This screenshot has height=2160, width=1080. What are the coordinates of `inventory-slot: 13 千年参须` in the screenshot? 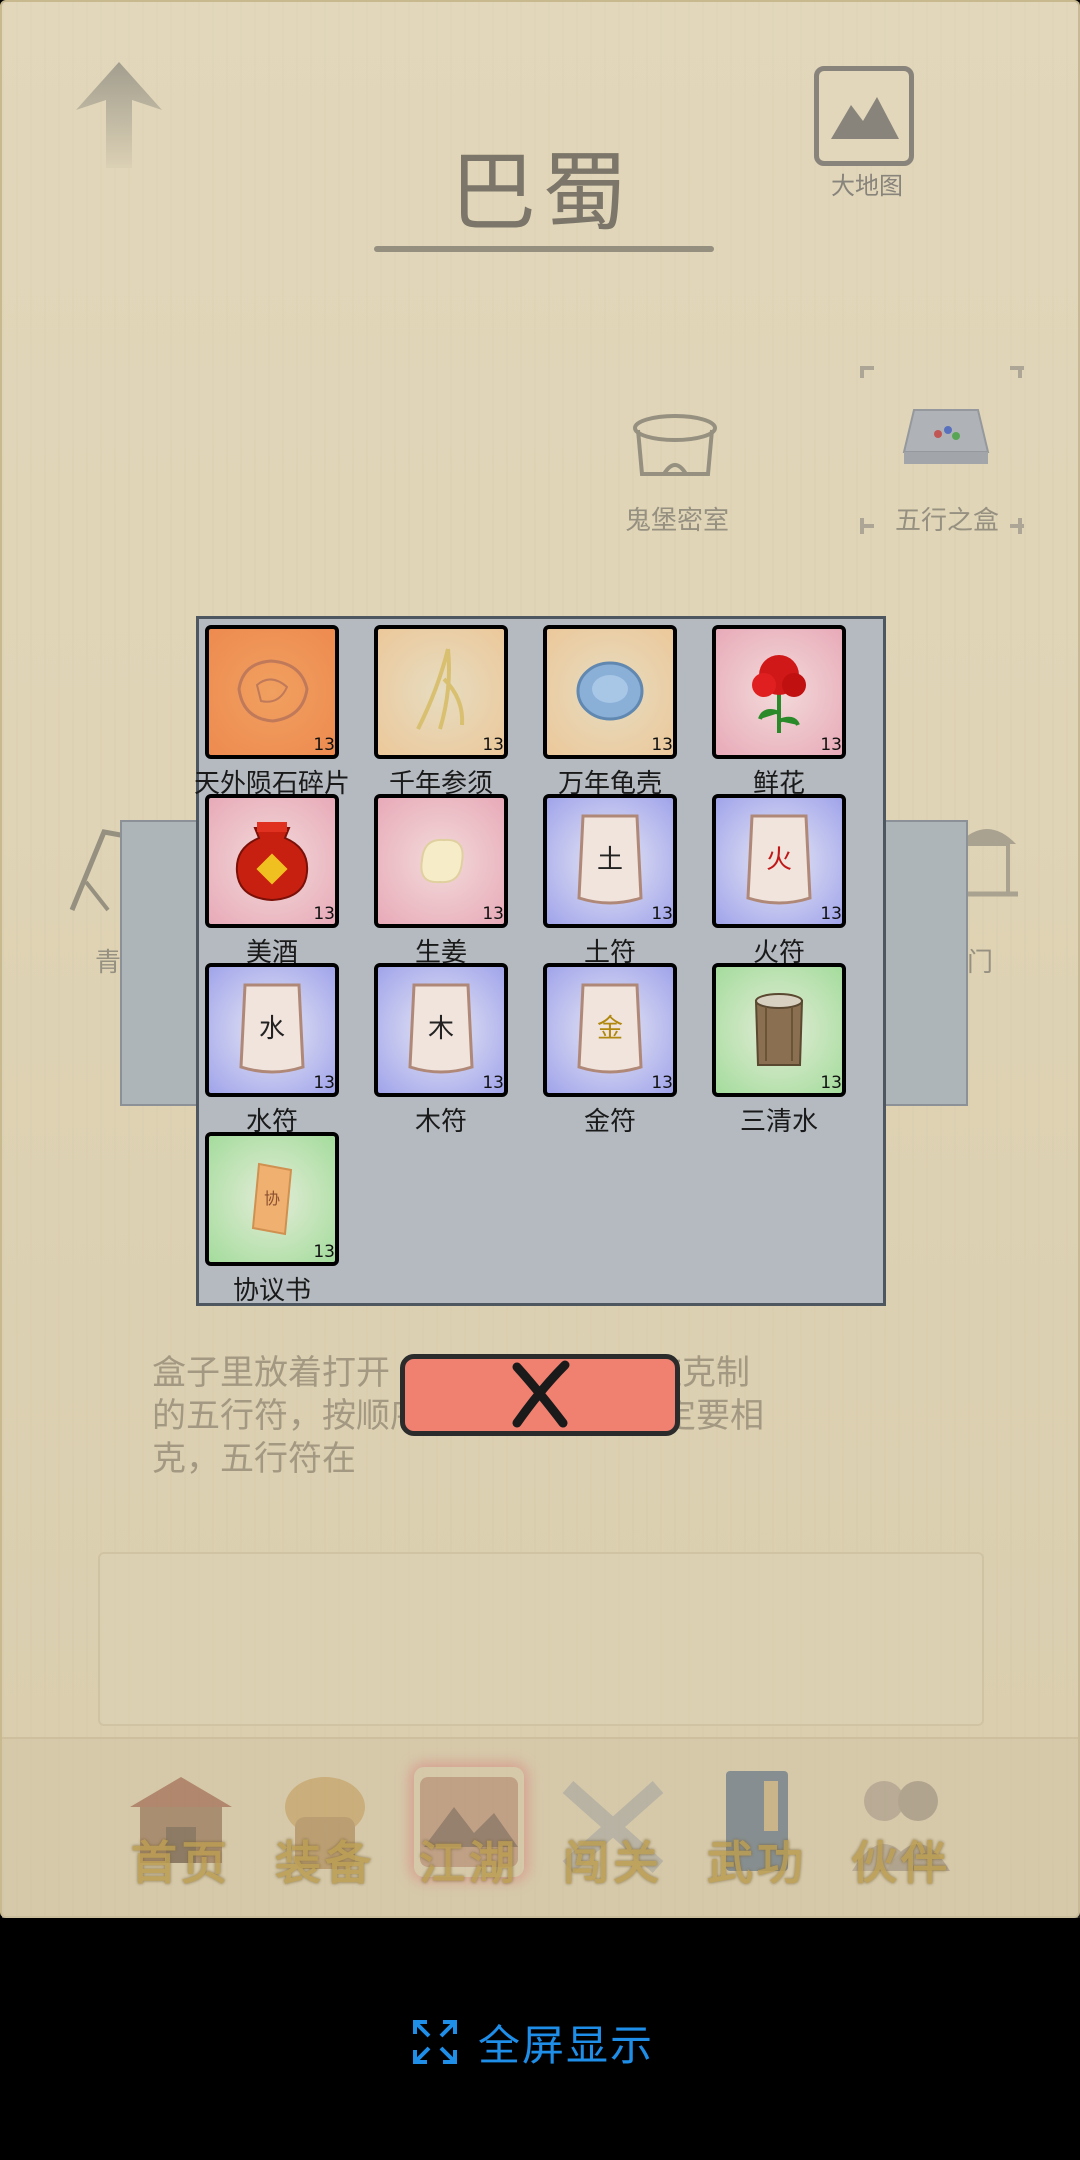 It's located at (453, 709).